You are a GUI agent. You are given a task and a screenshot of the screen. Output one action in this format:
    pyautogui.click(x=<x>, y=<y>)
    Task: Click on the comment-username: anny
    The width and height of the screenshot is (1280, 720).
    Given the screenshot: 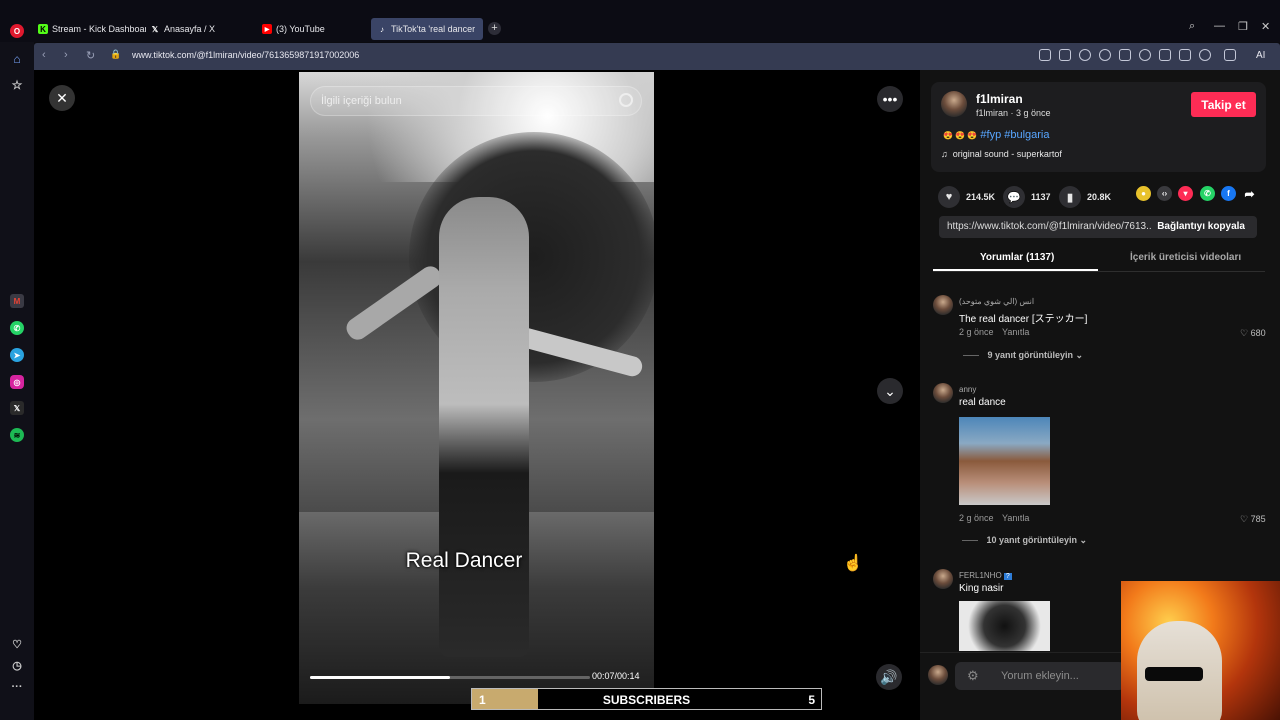 What is the action you would take?
    pyautogui.click(x=967, y=389)
    